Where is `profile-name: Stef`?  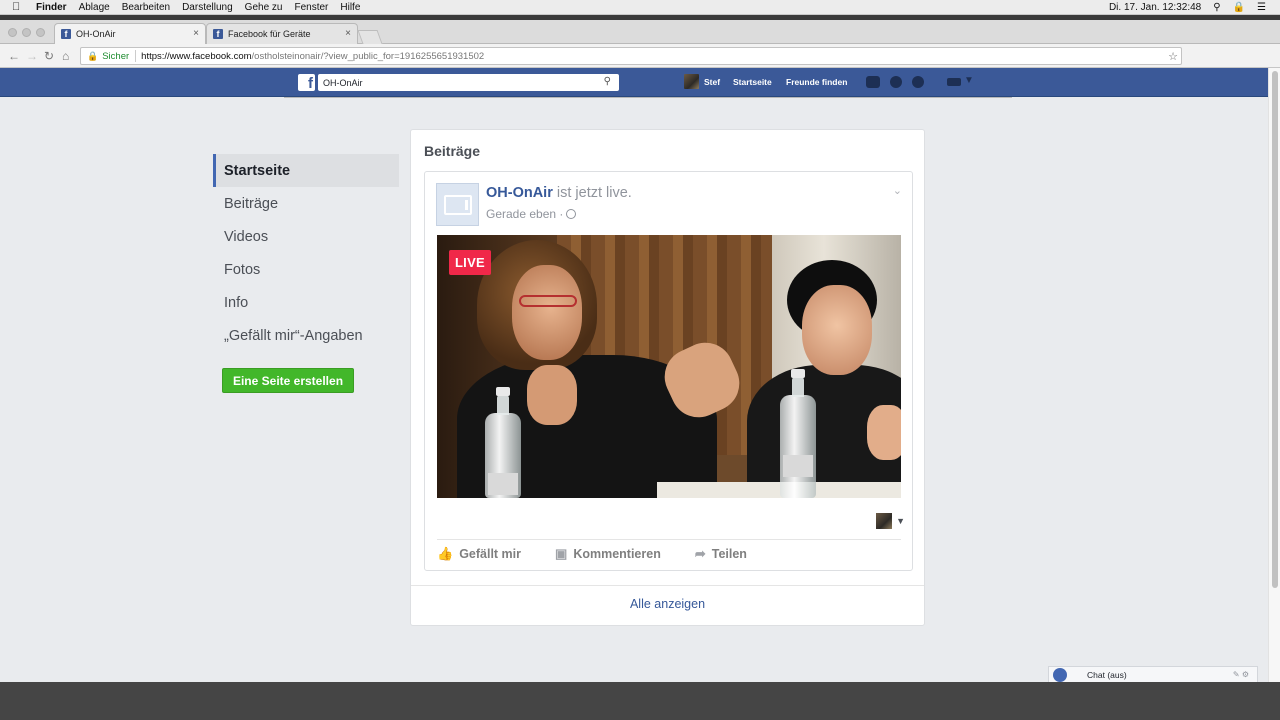 profile-name: Stef is located at coordinates (712, 81).